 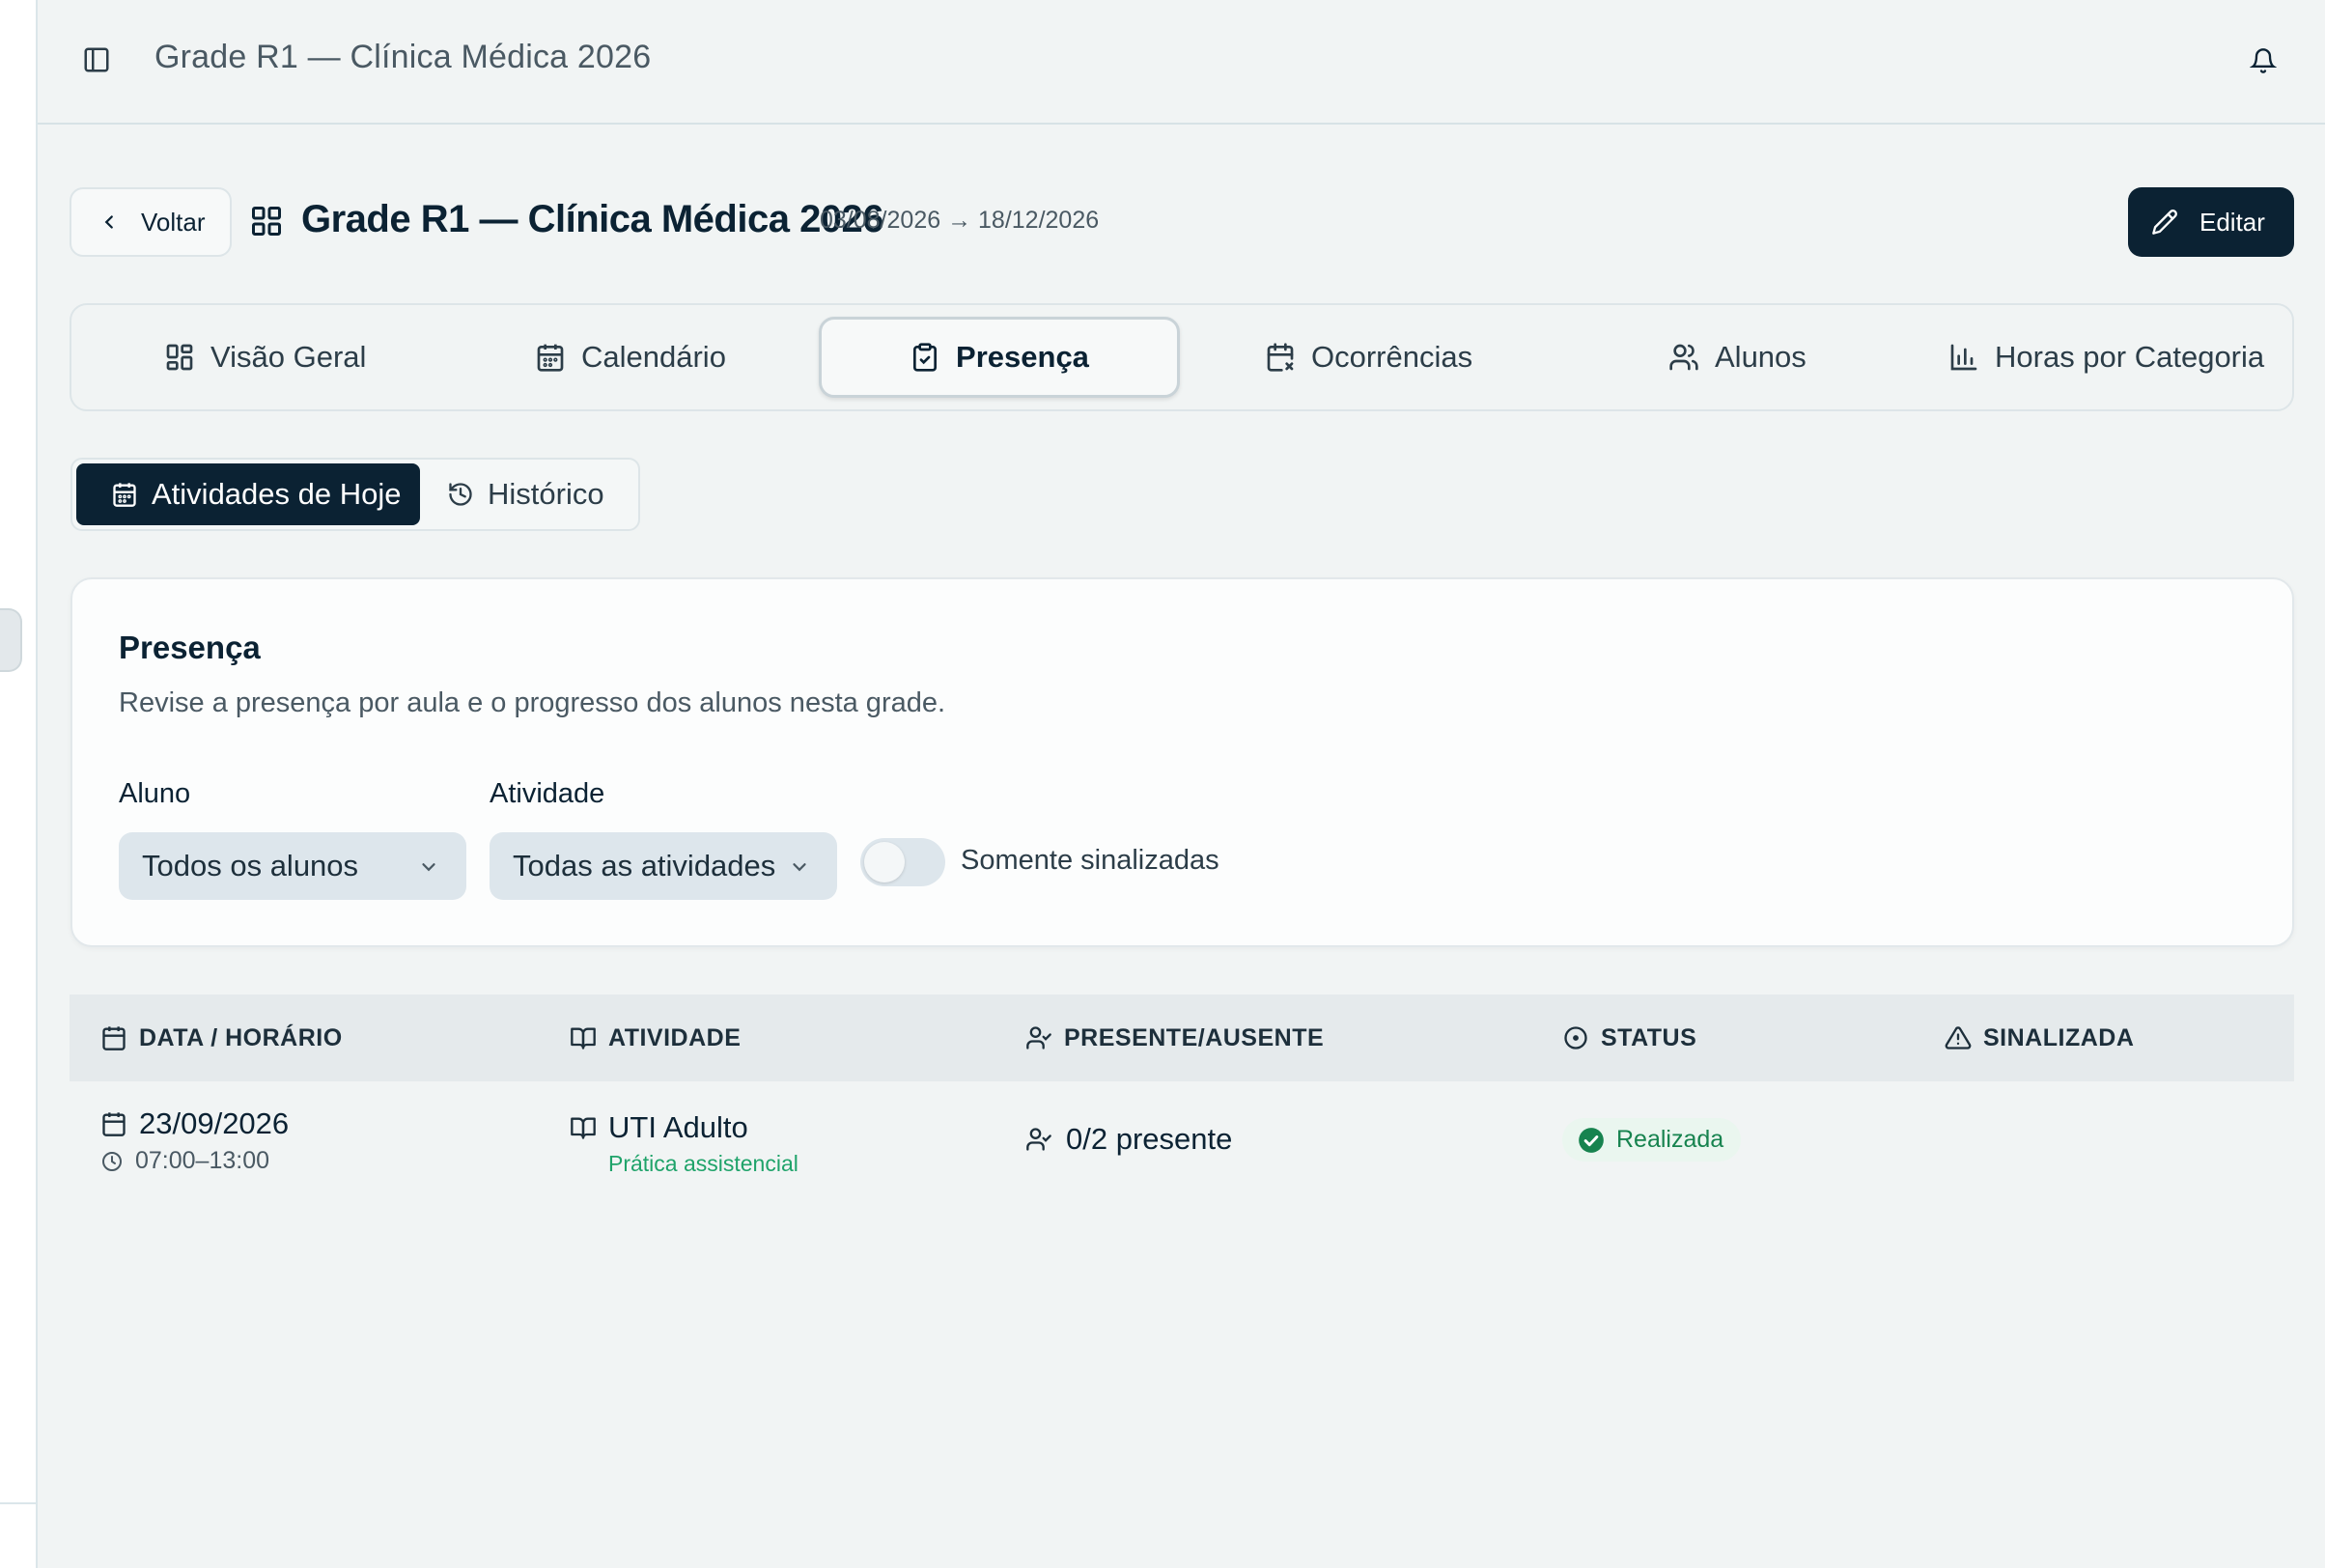 What do you see at coordinates (2263, 61) in the screenshot?
I see `bell-icon` at bounding box center [2263, 61].